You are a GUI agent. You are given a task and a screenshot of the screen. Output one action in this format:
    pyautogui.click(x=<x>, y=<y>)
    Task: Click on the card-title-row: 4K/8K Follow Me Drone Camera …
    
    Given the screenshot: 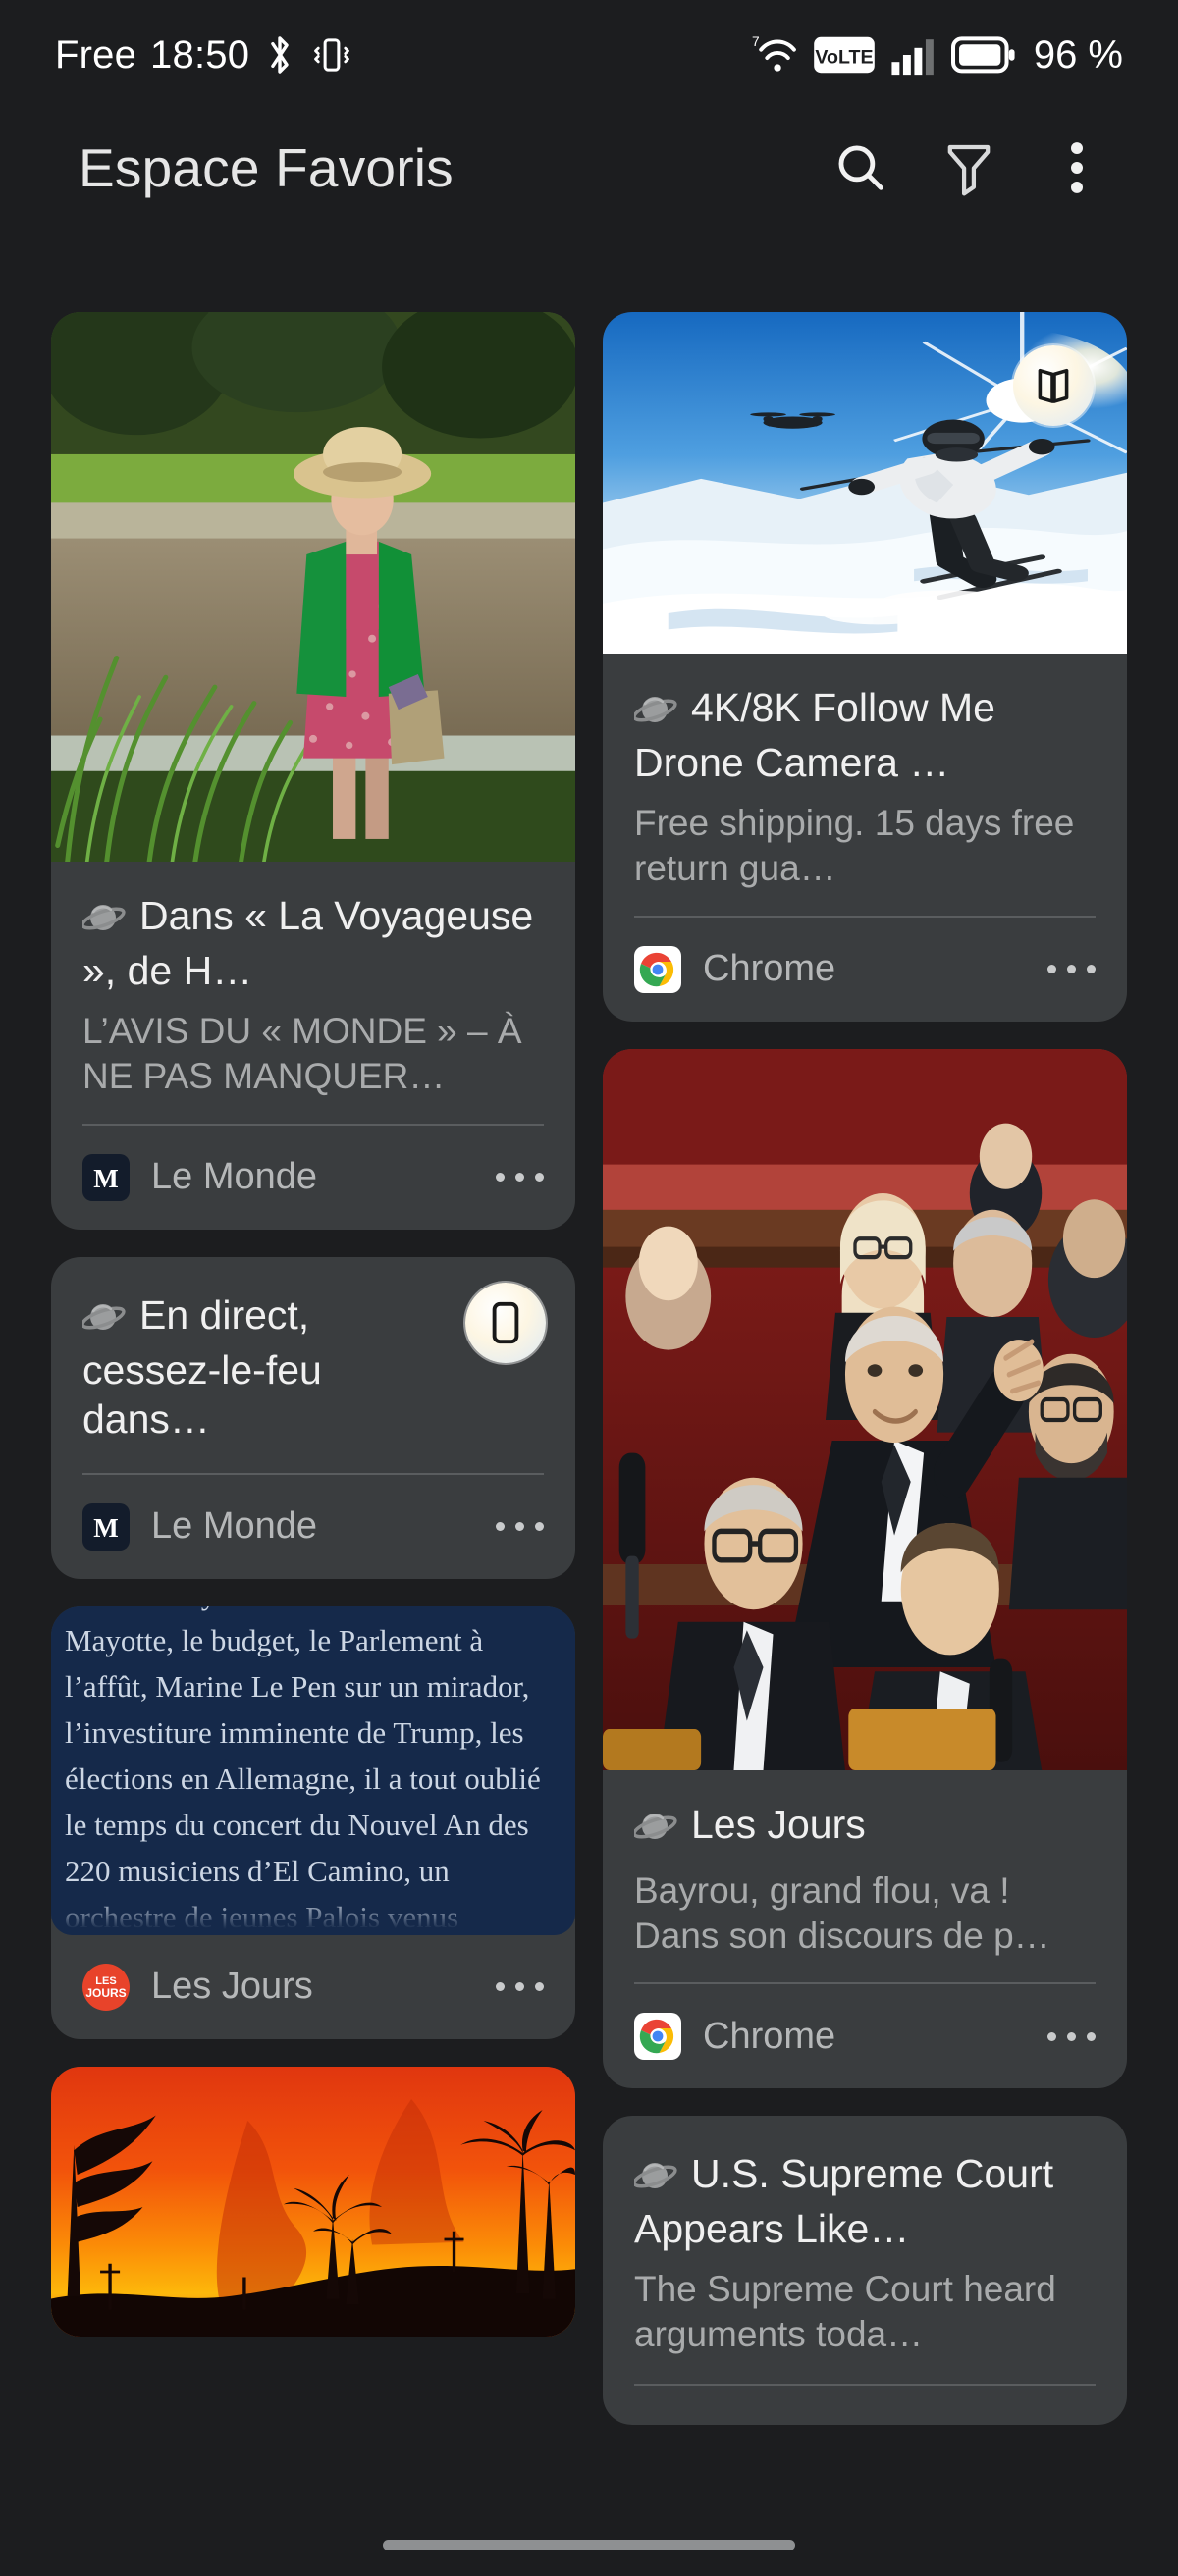 What is the action you would take?
    pyautogui.click(x=864, y=735)
    